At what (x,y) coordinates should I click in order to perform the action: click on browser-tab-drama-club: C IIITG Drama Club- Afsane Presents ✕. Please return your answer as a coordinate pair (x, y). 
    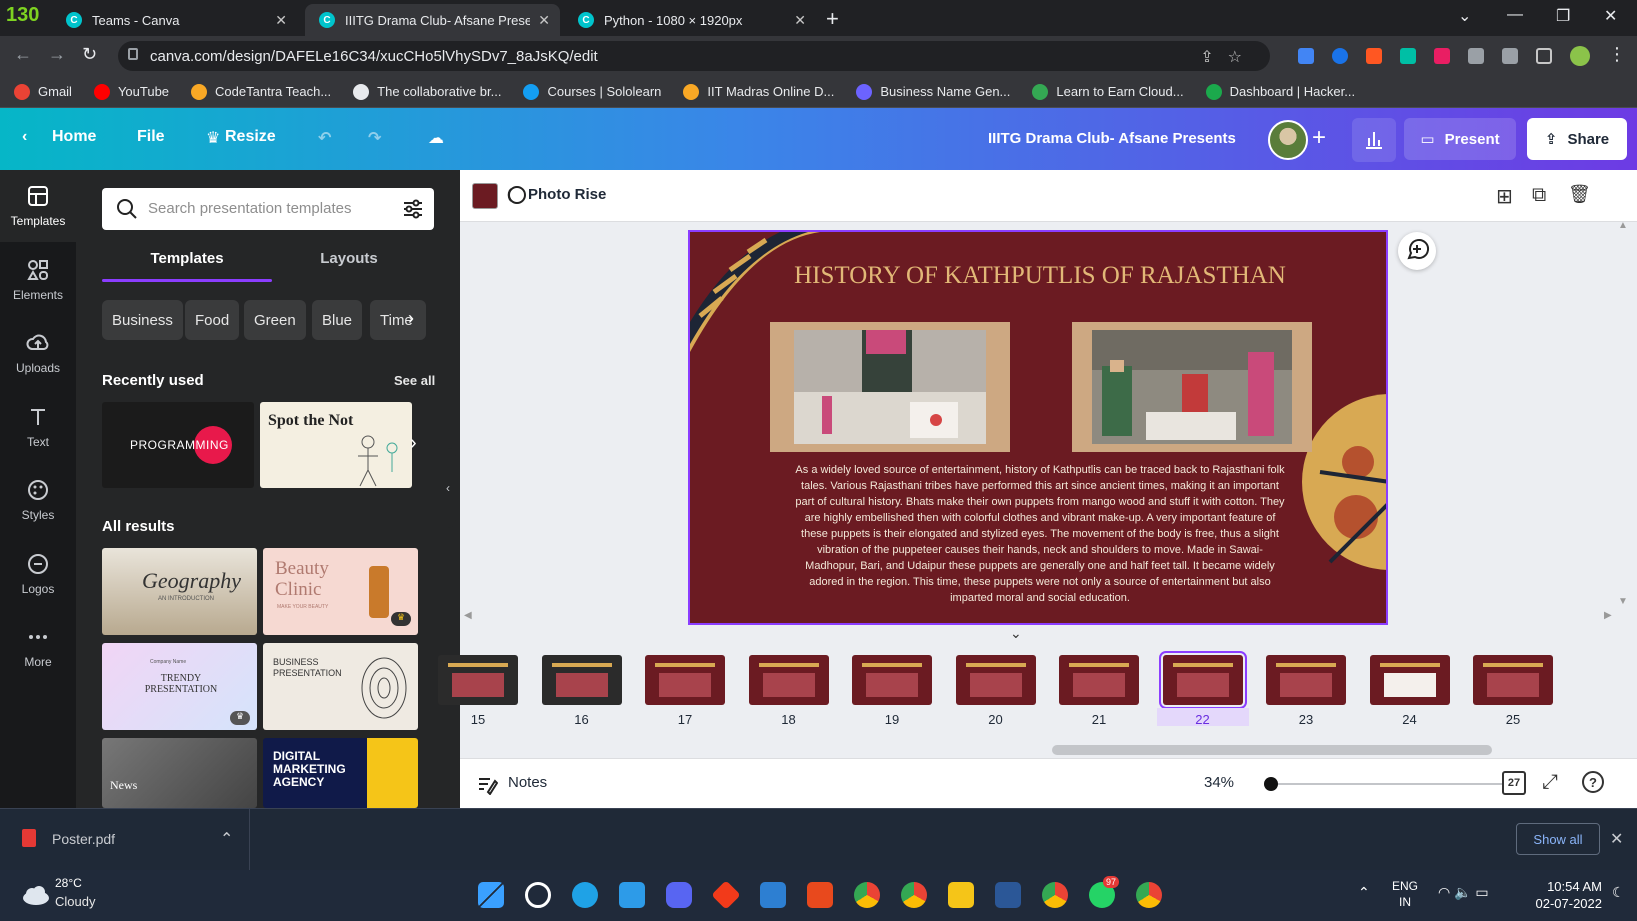
    Looking at the image, I should click on (432, 20).